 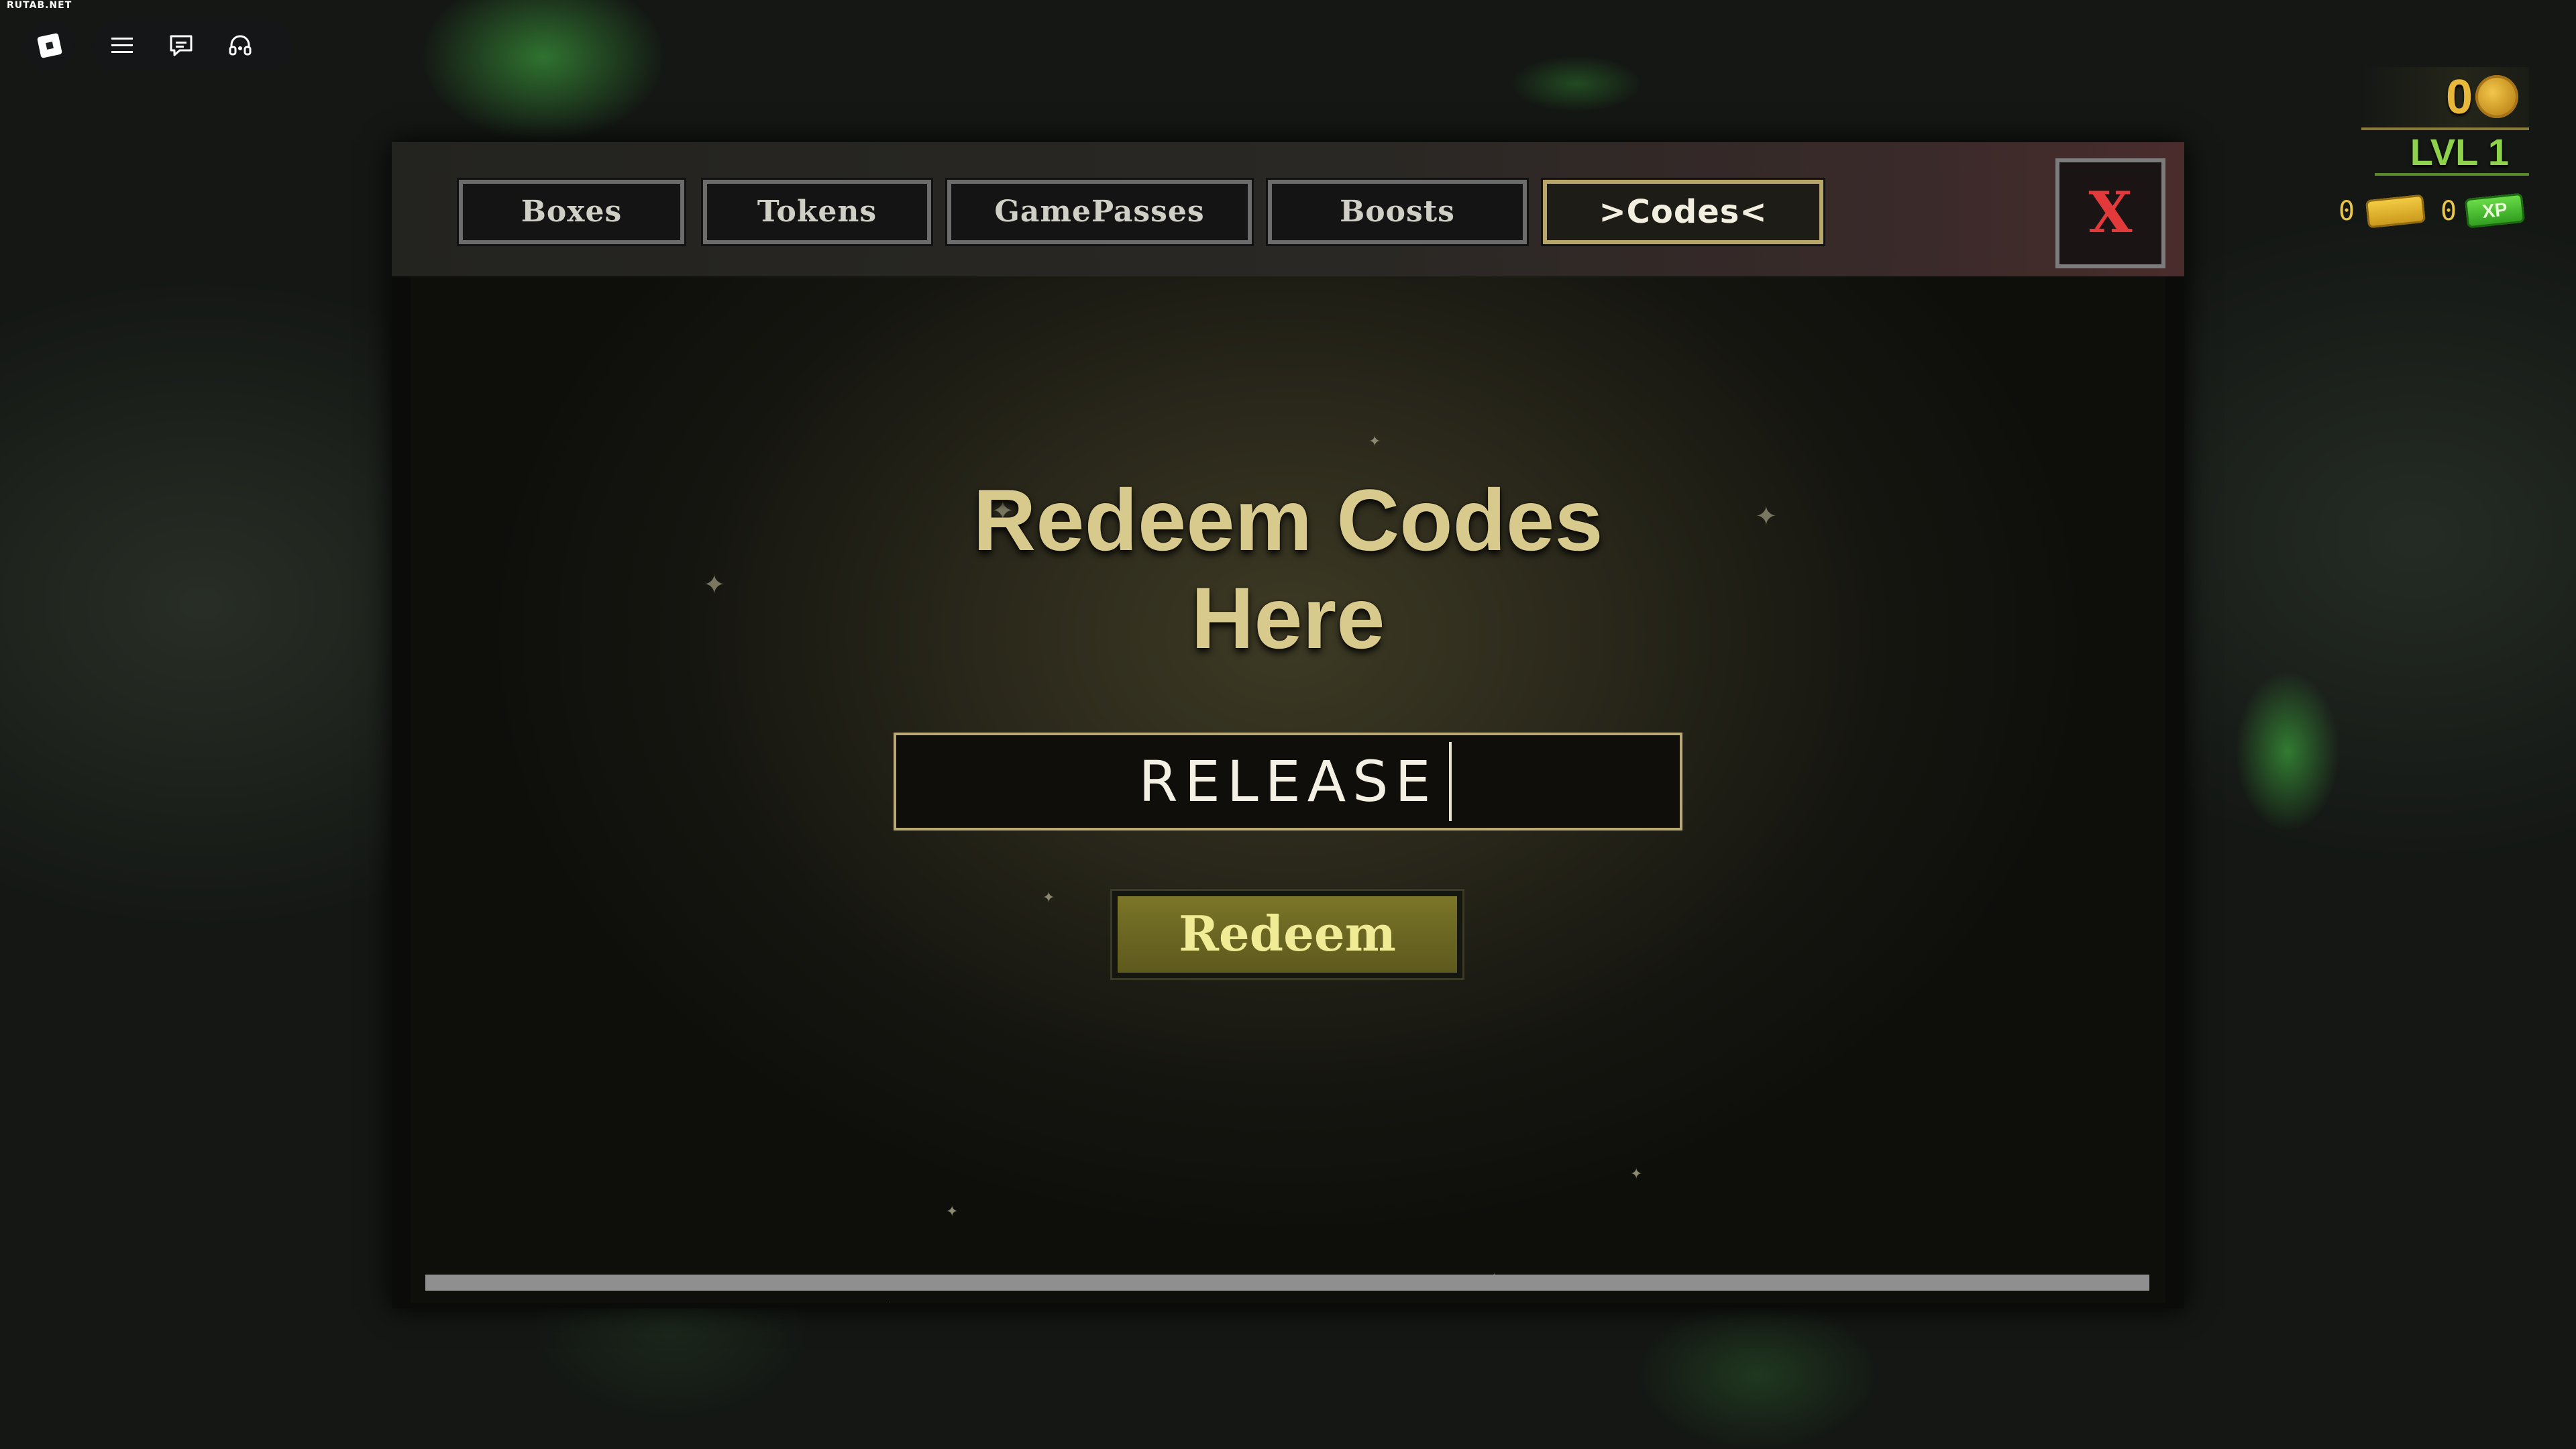 What do you see at coordinates (240, 45) in the screenshot?
I see `headset-icon` at bounding box center [240, 45].